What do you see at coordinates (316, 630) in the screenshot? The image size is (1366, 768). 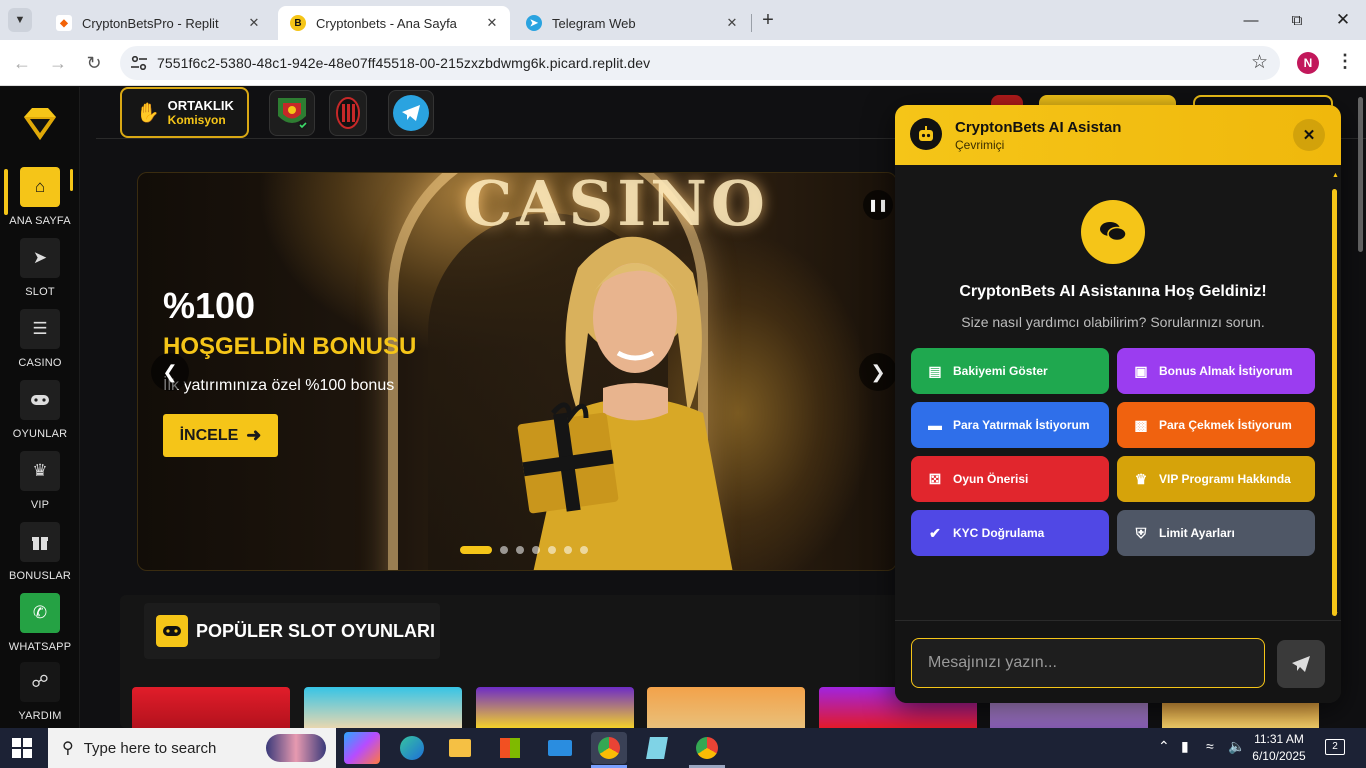 I see `popular-section-title: POPÜLER SLOT OYUNLARI` at bounding box center [316, 630].